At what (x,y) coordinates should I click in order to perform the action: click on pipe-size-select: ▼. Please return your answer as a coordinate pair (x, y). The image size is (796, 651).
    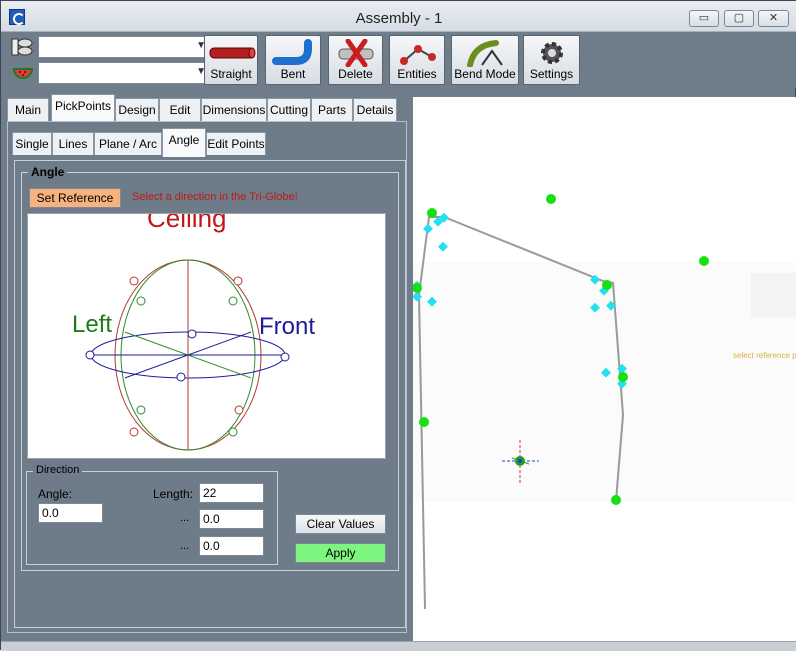
    Looking at the image, I should click on (124, 47).